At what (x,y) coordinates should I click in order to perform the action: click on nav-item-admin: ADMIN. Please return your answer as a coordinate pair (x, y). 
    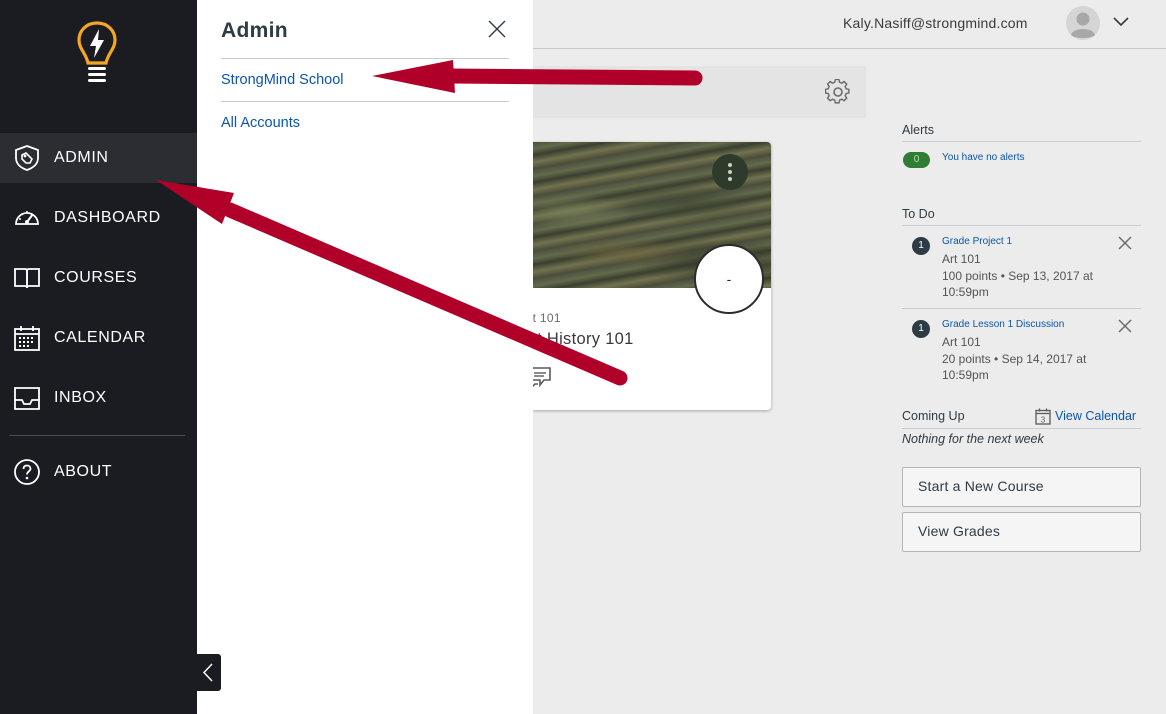
    Looking at the image, I should click on (98, 158).